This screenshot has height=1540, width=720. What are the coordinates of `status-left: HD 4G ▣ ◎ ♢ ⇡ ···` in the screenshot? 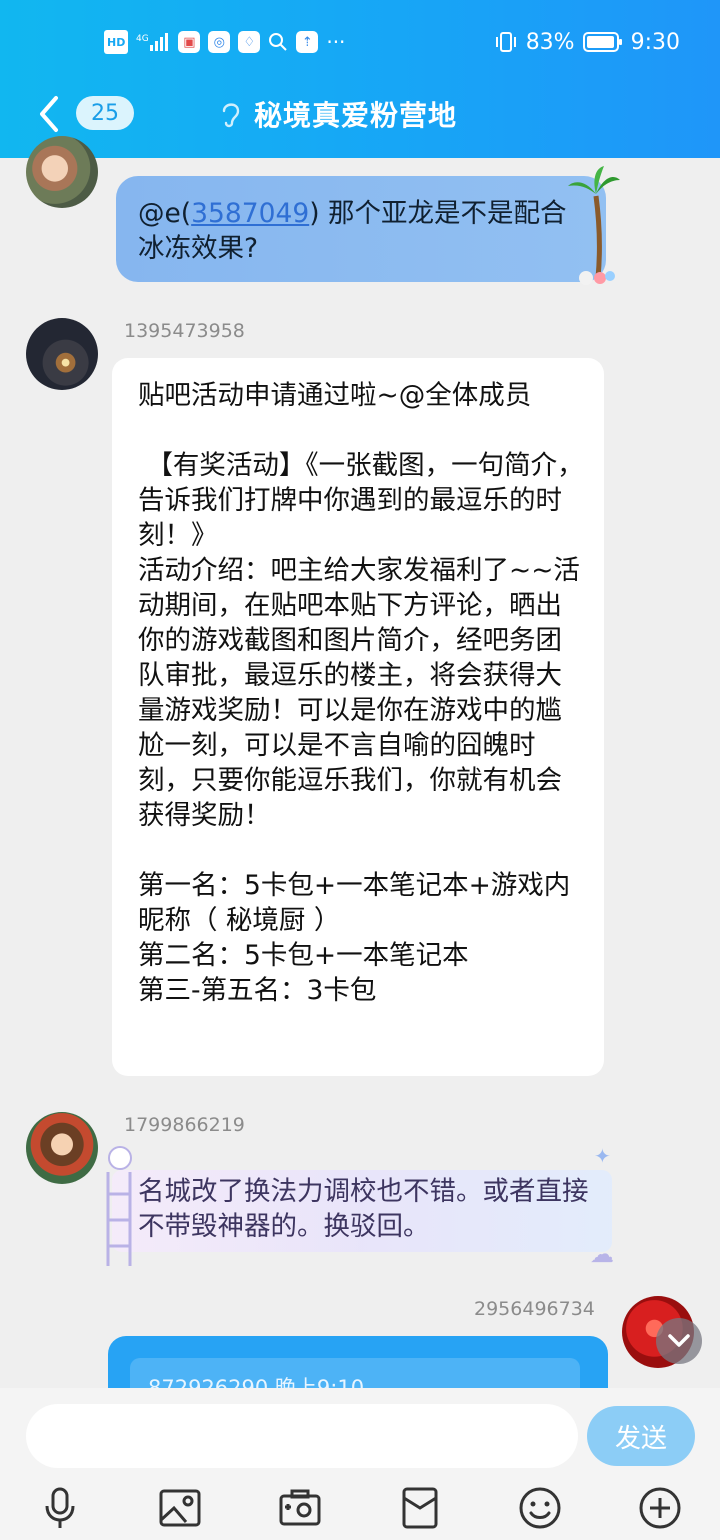 It's located at (224, 42).